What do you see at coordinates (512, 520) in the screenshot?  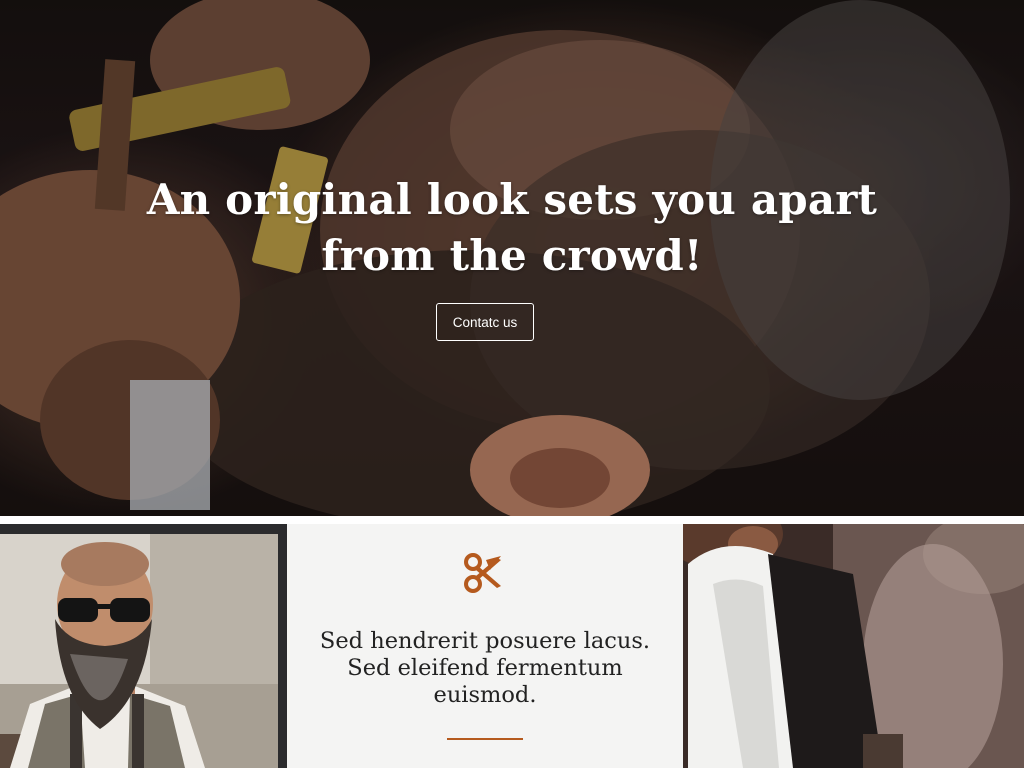 I see `section-divider` at bounding box center [512, 520].